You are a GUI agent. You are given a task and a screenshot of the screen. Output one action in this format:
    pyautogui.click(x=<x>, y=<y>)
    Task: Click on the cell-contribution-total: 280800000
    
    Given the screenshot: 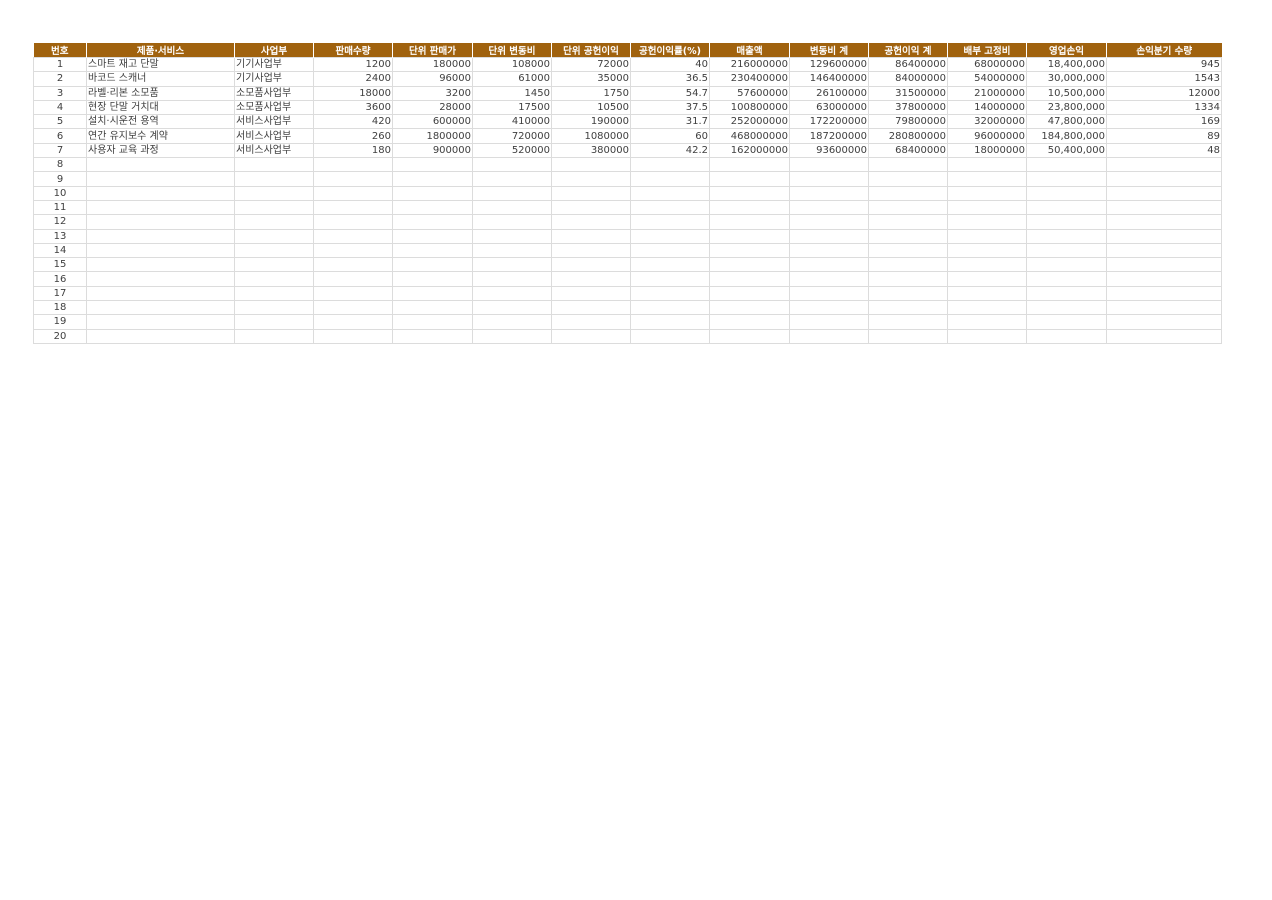 What is the action you would take?
    pyautogui.click(x=908, y=136)
    